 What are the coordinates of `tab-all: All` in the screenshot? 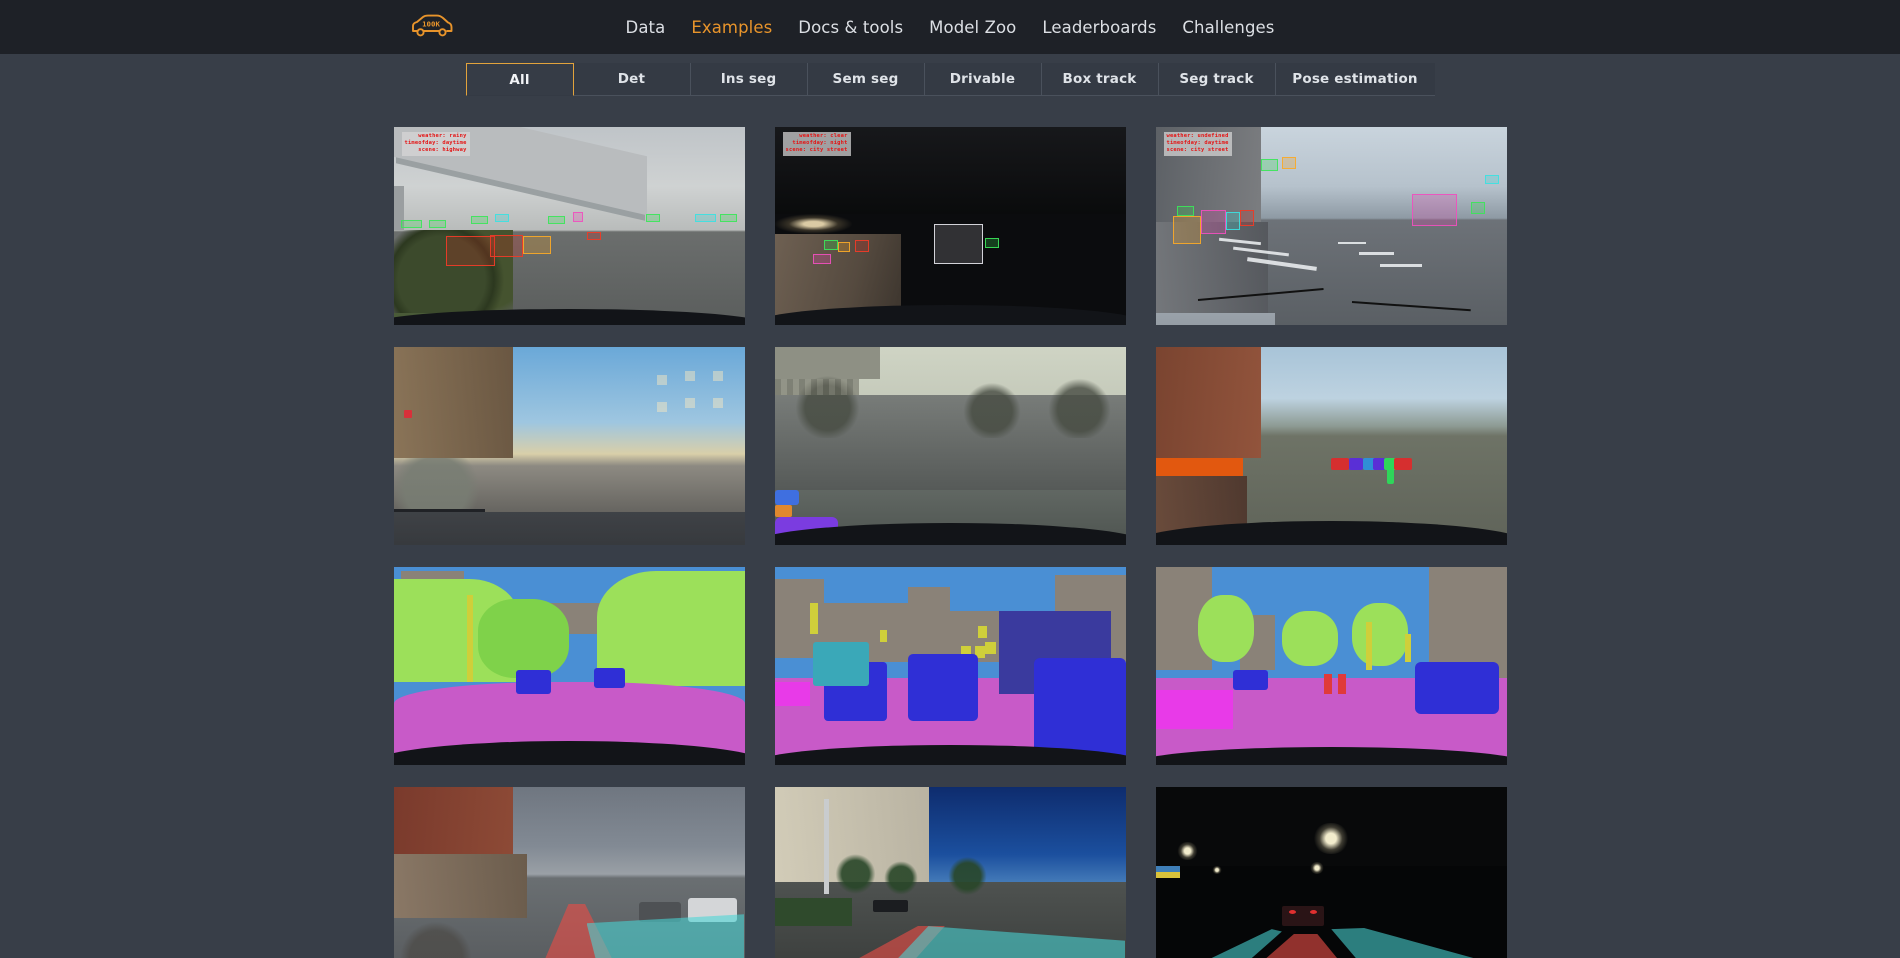 It's located at (519, 79).